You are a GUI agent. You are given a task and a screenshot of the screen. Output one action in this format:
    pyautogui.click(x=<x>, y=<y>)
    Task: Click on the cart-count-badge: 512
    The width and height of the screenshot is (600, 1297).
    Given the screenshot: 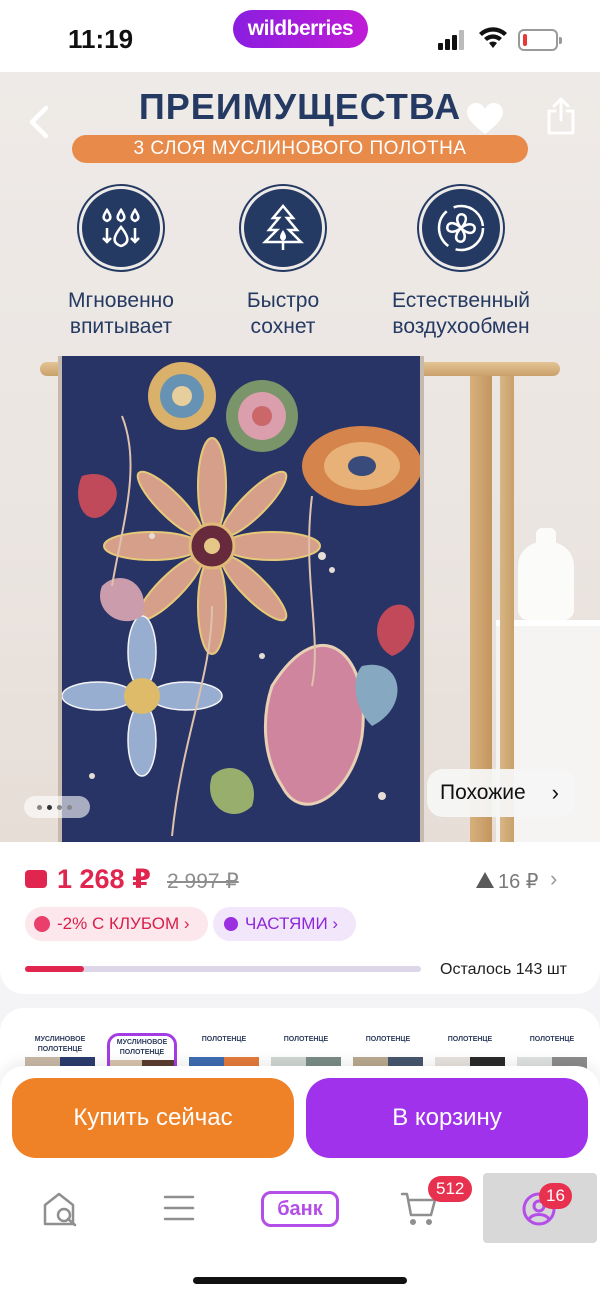 What is the action you would take?
    pyautogui.click(x=450, y=1189)
    